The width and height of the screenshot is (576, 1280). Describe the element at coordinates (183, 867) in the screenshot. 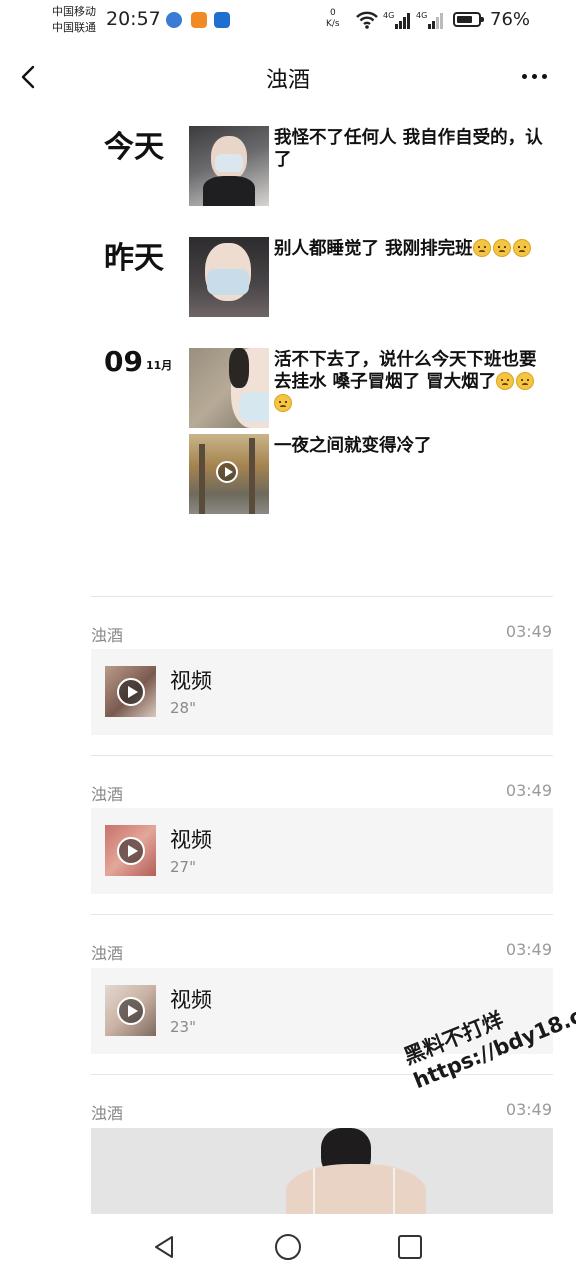

I see `video-duration: 27"` at that location.